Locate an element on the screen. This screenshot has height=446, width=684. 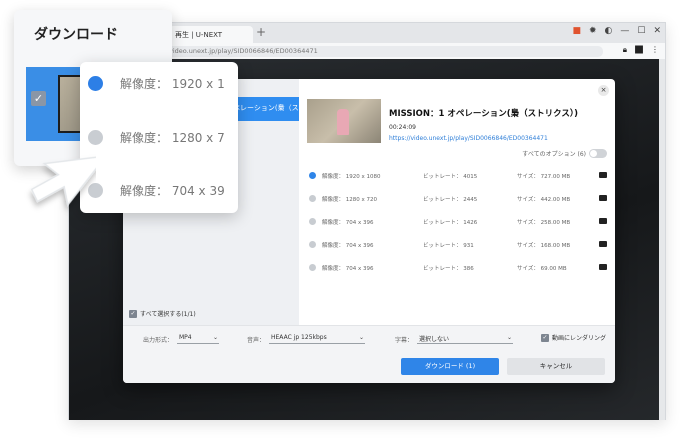
option-bitrate: ビットレート： 2445 is located at coordinates (450, 200).